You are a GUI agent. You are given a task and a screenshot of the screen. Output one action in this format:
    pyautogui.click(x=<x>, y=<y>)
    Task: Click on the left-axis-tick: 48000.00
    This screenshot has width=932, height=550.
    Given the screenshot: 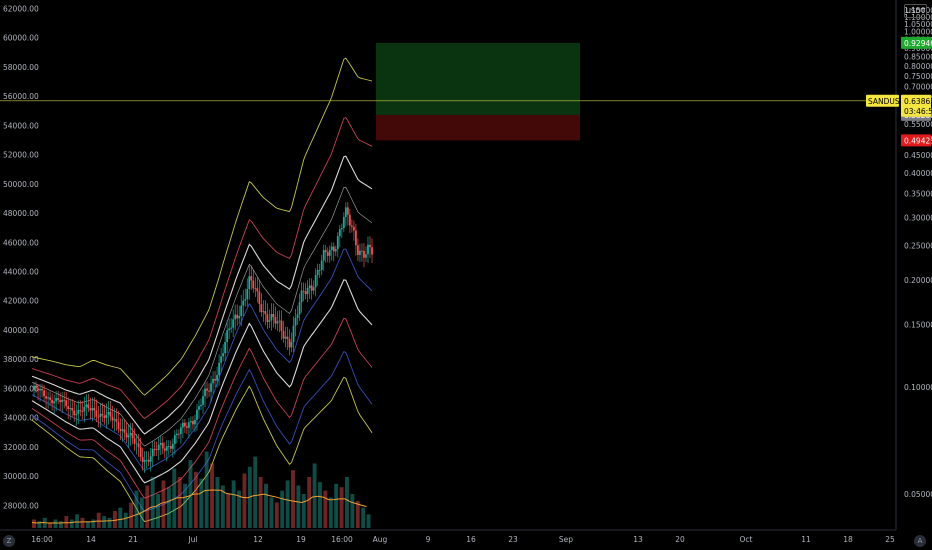 What is the action you would take?
    pyautogui.click(x=21, y=213)
    